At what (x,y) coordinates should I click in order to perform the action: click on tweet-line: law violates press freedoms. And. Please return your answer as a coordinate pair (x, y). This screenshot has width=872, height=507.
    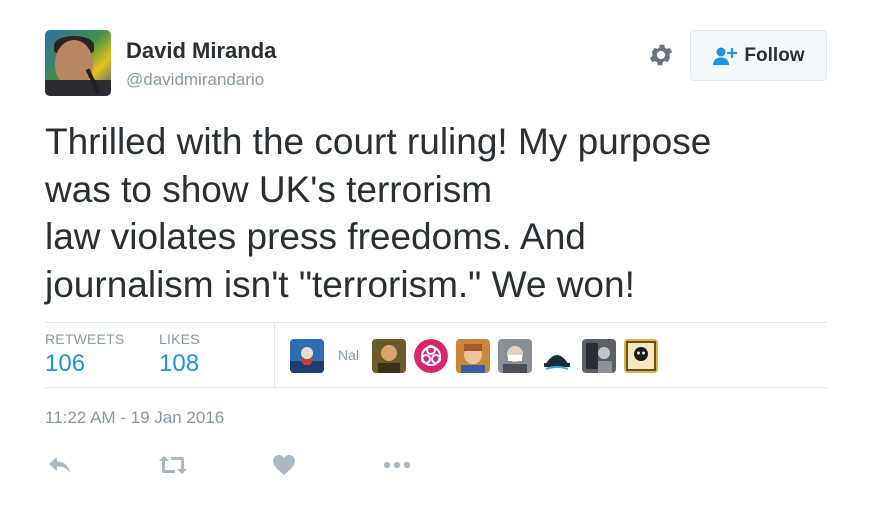
    Looking at the image, I should click on (315, 236).